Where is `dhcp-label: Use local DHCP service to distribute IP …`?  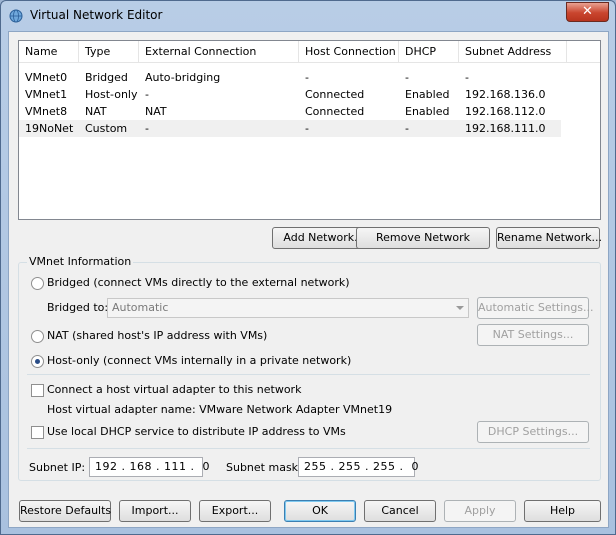 dhcp-label: Use local DHCP service to distribute IP … is located at coordinates (196, 432).